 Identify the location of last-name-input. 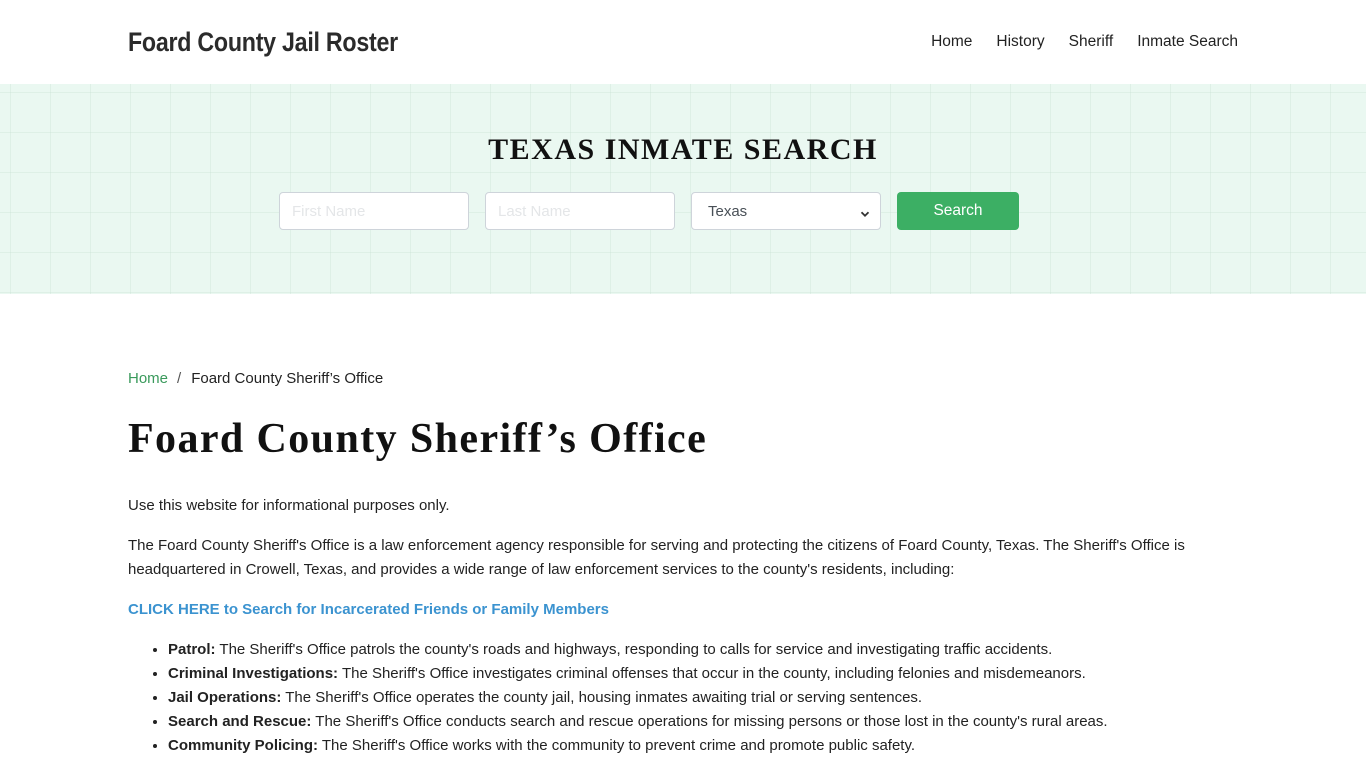
(580, 211).